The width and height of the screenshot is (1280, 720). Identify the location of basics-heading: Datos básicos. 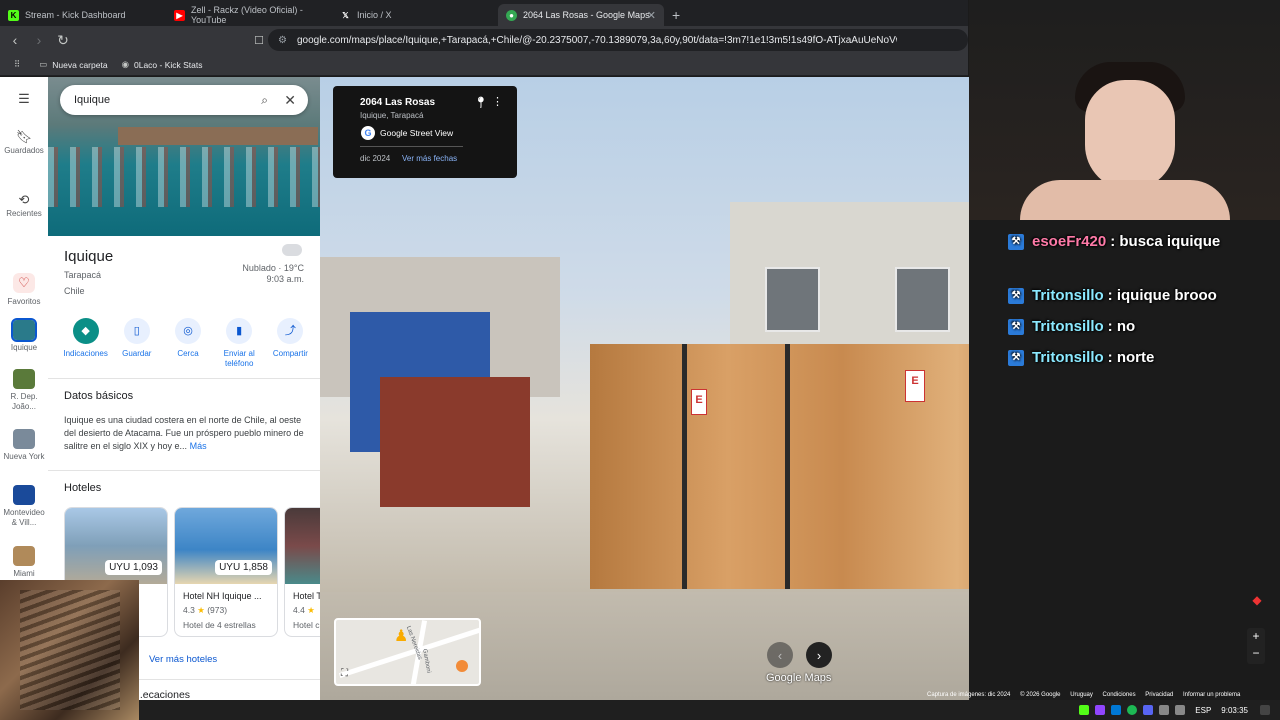
(99, 396).